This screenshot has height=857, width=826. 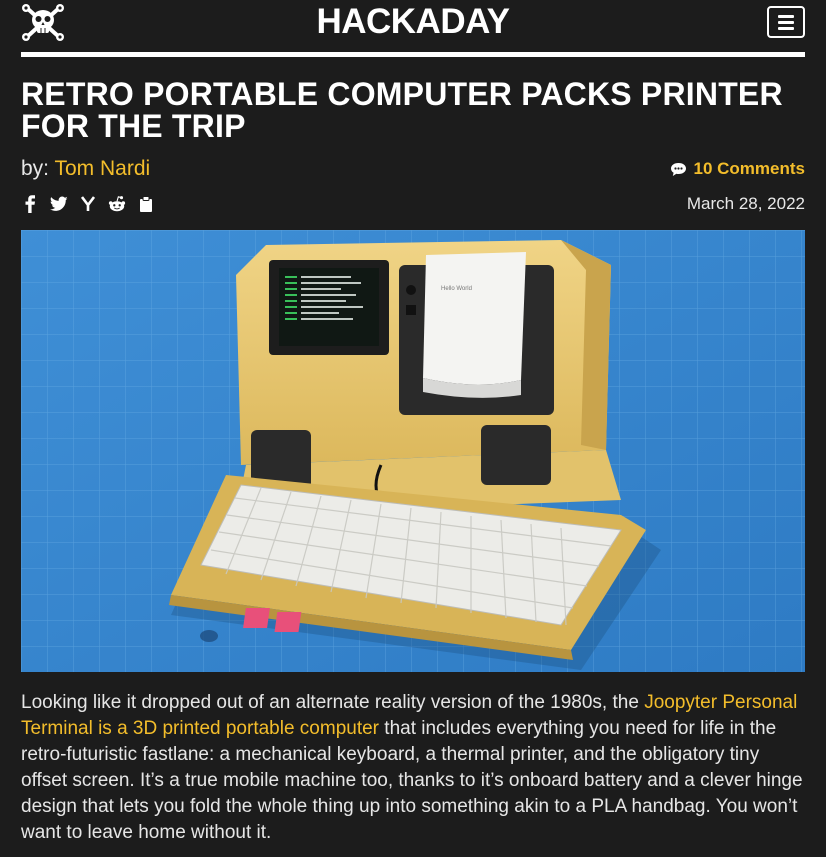 What do you see at coordinates (678, 169) in the screenshot?
I see `comment-bubble-icon` at bounding box center [678, 169].